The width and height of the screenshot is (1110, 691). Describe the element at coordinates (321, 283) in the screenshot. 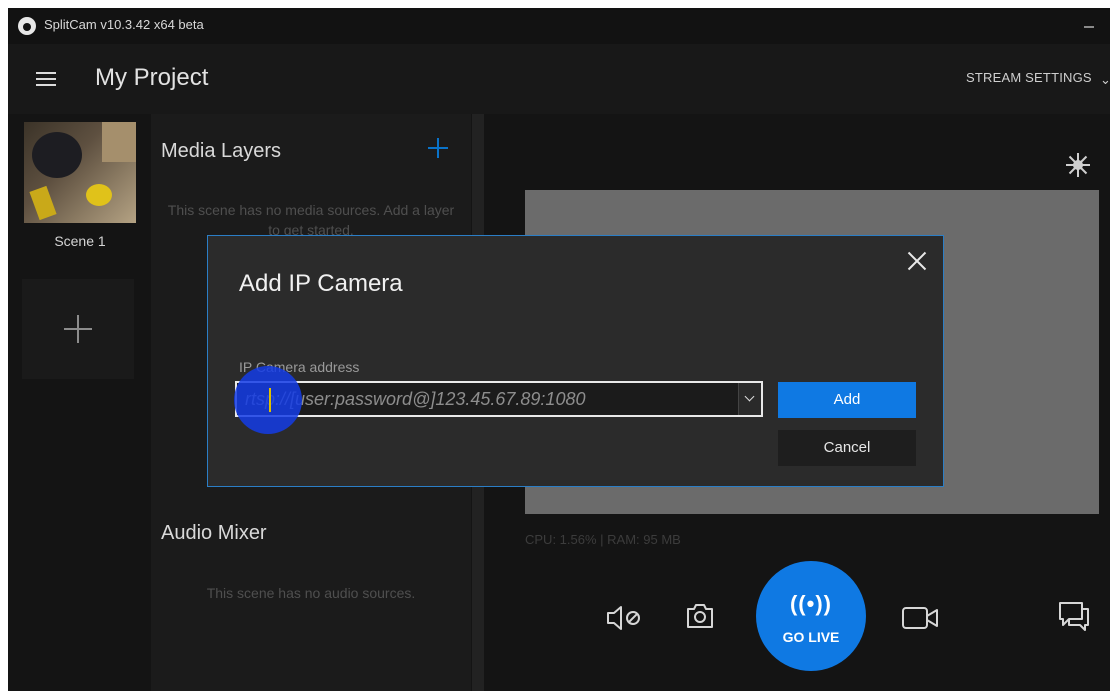

I see `dialog-title: Add IP Camera` at that location.